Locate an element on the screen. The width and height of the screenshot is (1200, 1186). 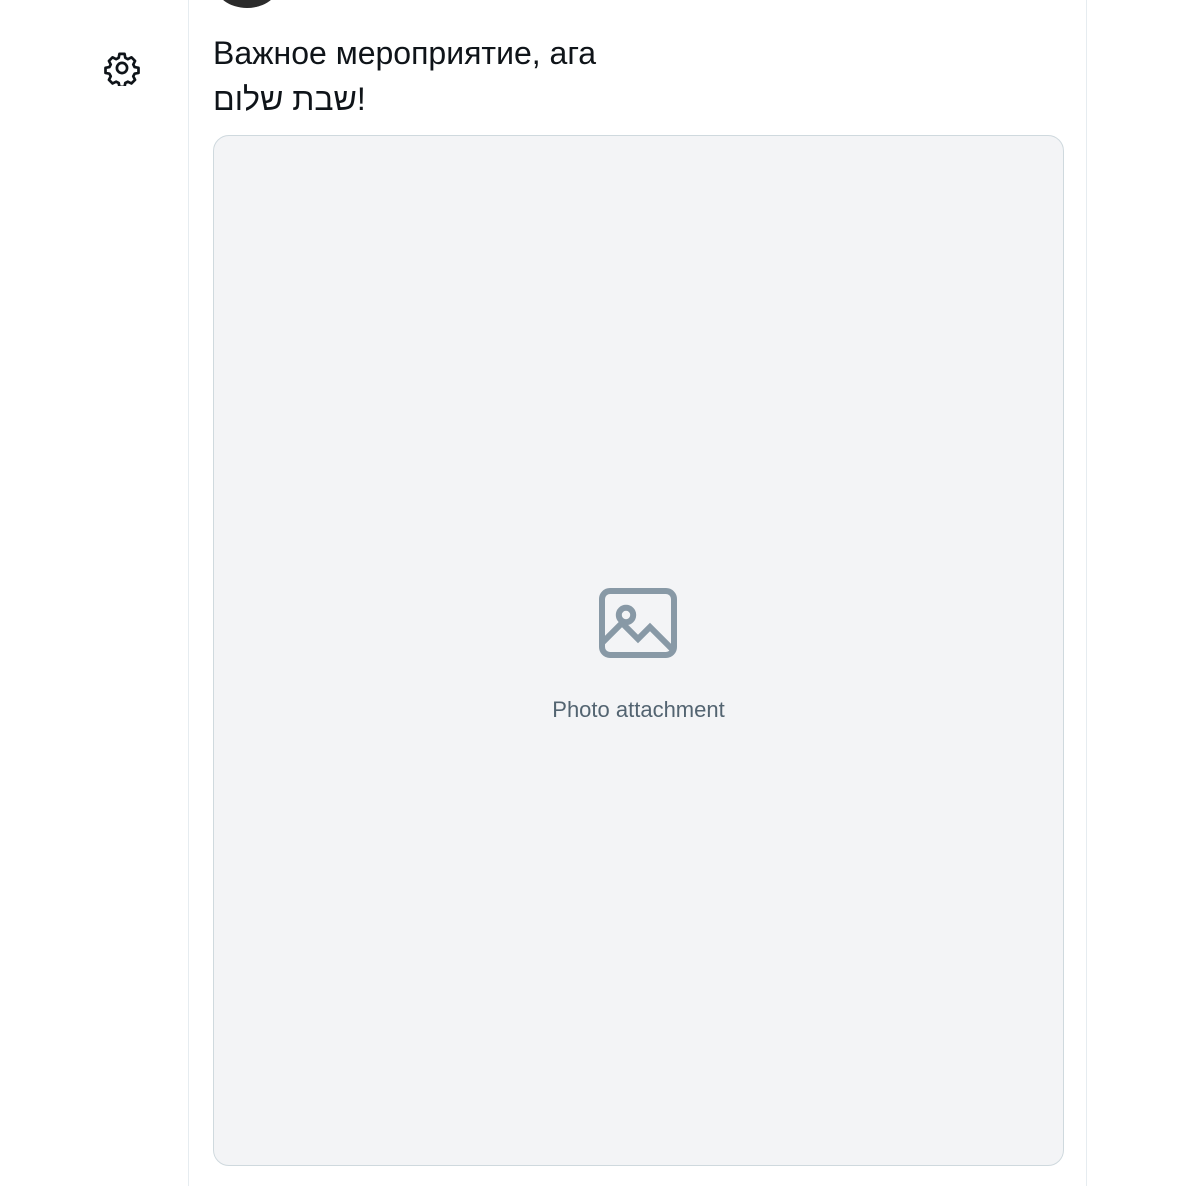
tweet-text-line: !שבת שלום is located at coordinates (289, 99).